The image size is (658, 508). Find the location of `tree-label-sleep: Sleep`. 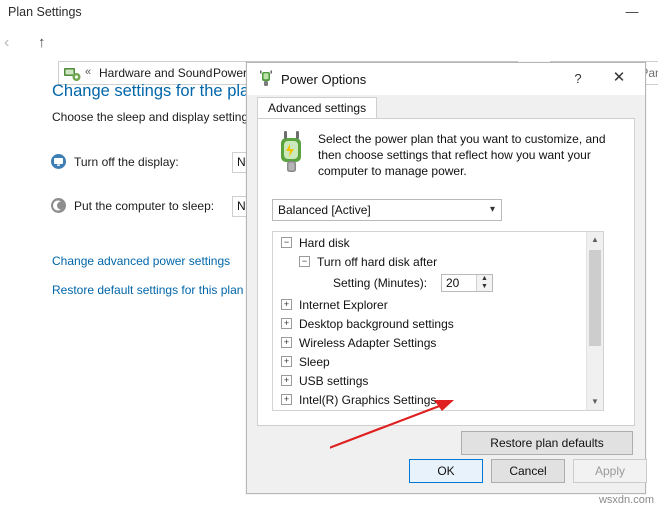

tree-label-sleep: Sleep is located at coordinates (314, 362).